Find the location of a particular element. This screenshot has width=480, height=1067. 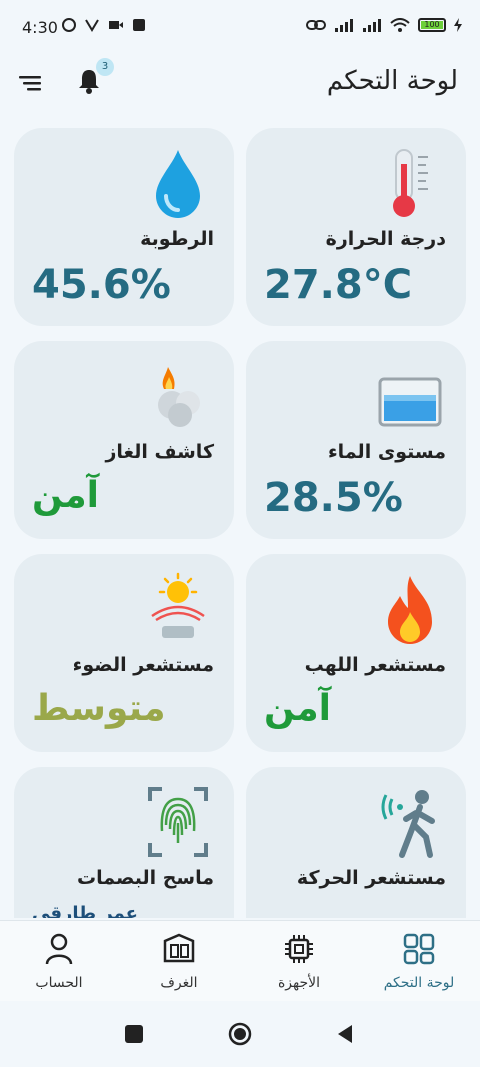

card-label: الرطوبة is located at coordinates (177, 239).